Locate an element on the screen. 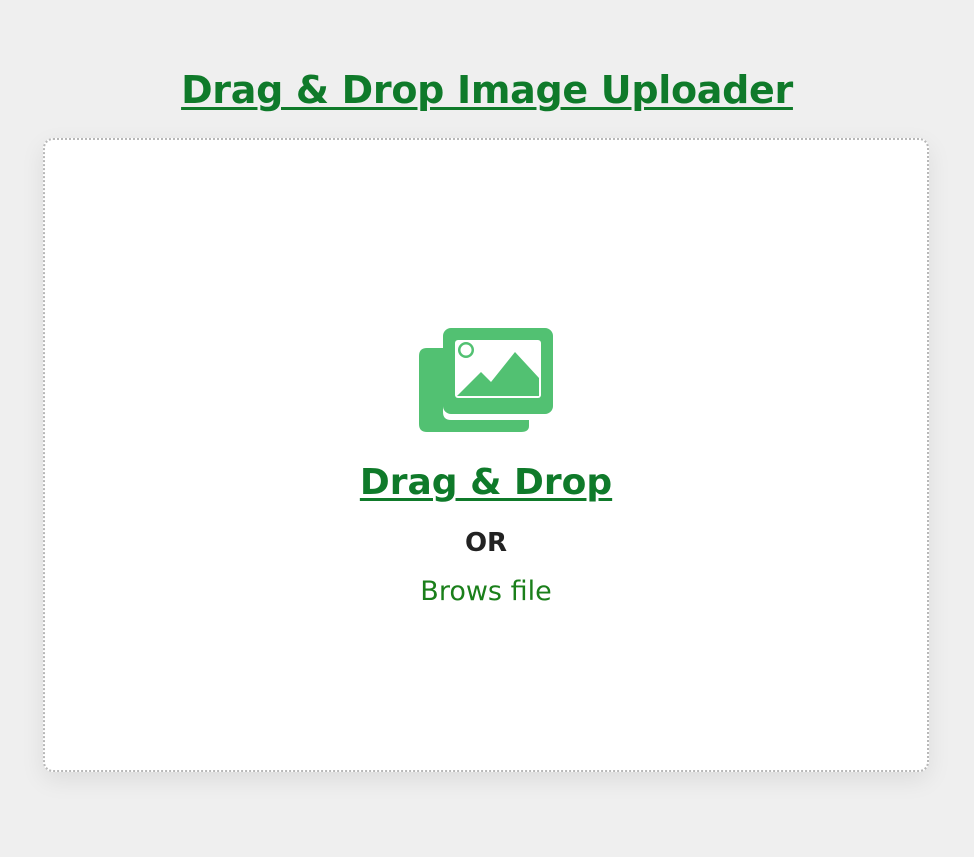  browse-file-link: Brows file is located at coordinates (485, 592).